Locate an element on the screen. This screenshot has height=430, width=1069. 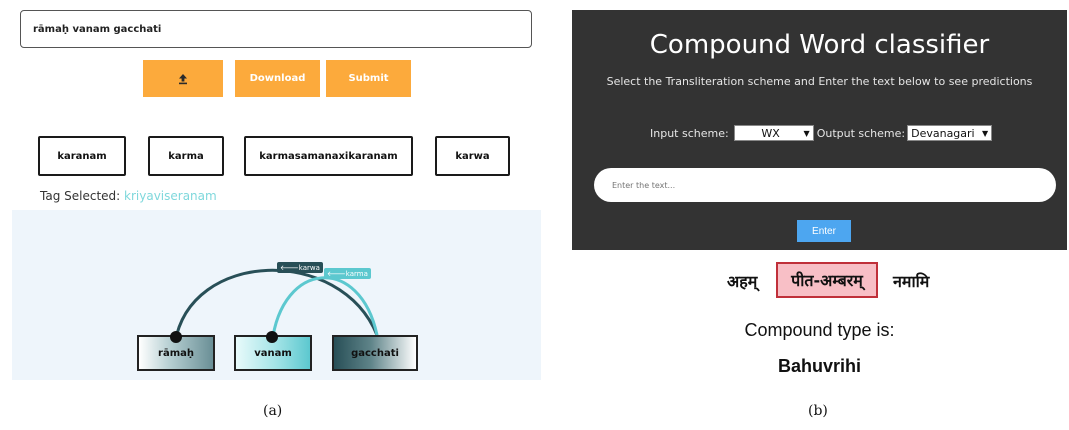
text-input-box is located at coordinates (825, 185).